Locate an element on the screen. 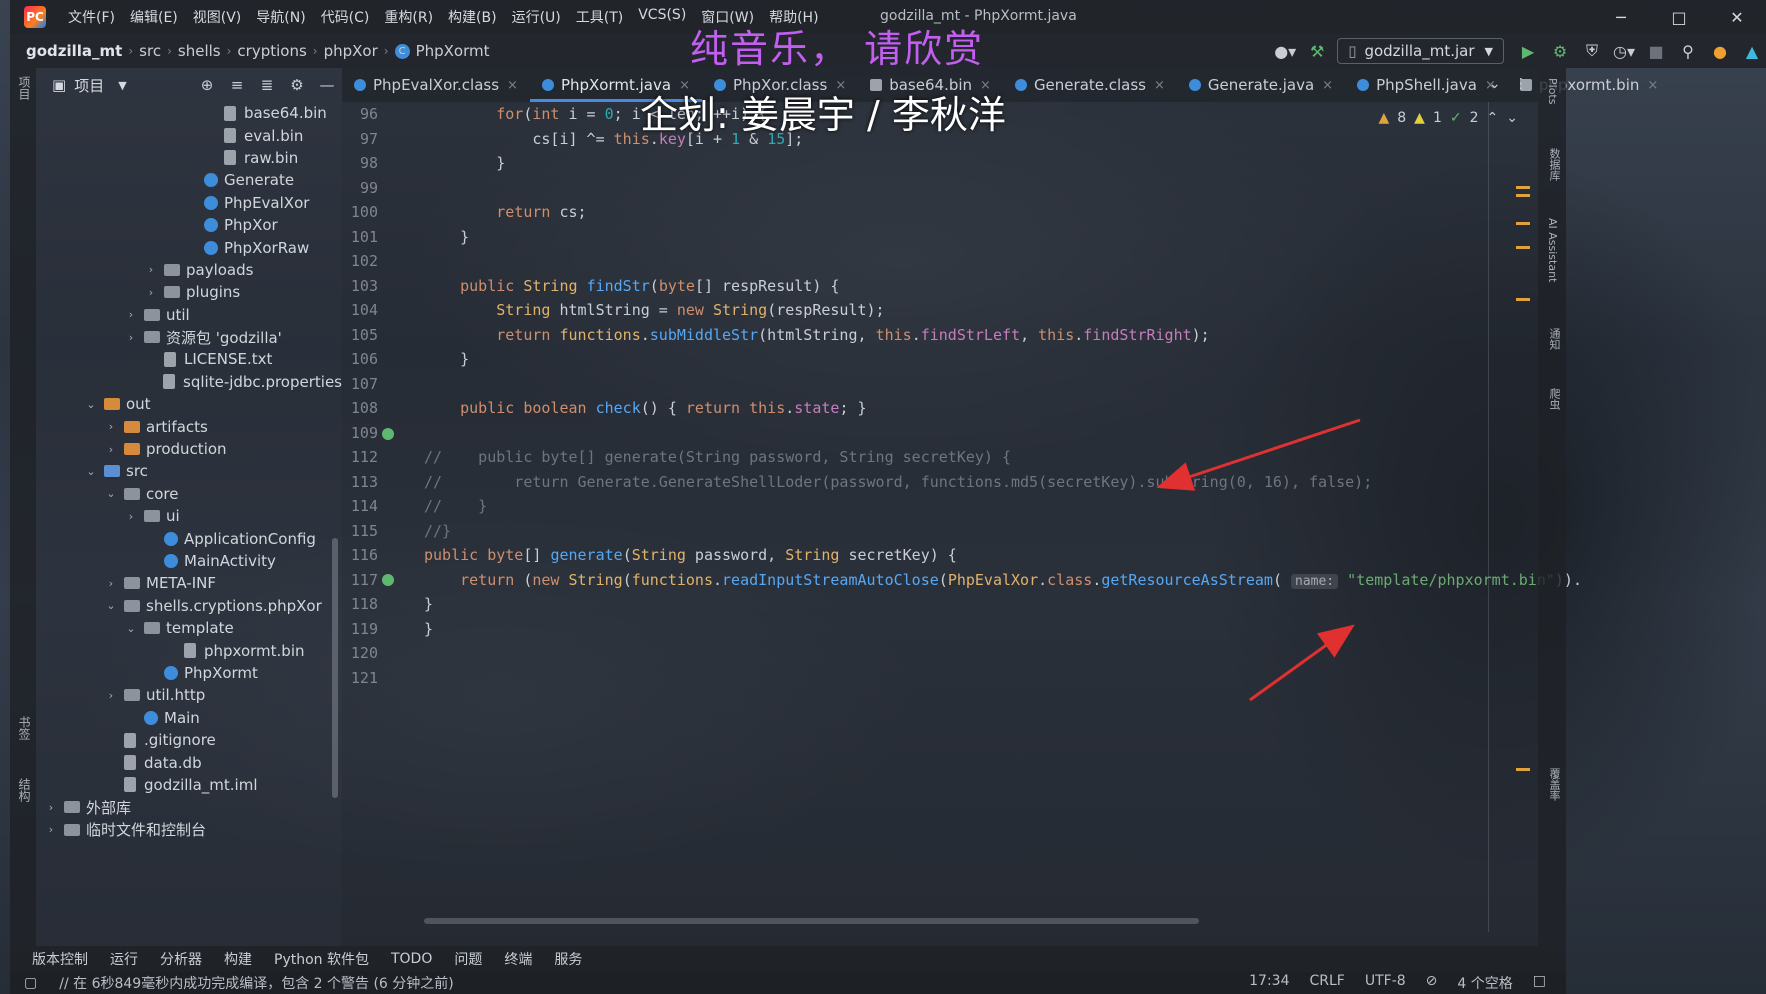 This screenshot has width=1766, height=994. tool-window-button: 分析器 is located at coordinates (181, 959).